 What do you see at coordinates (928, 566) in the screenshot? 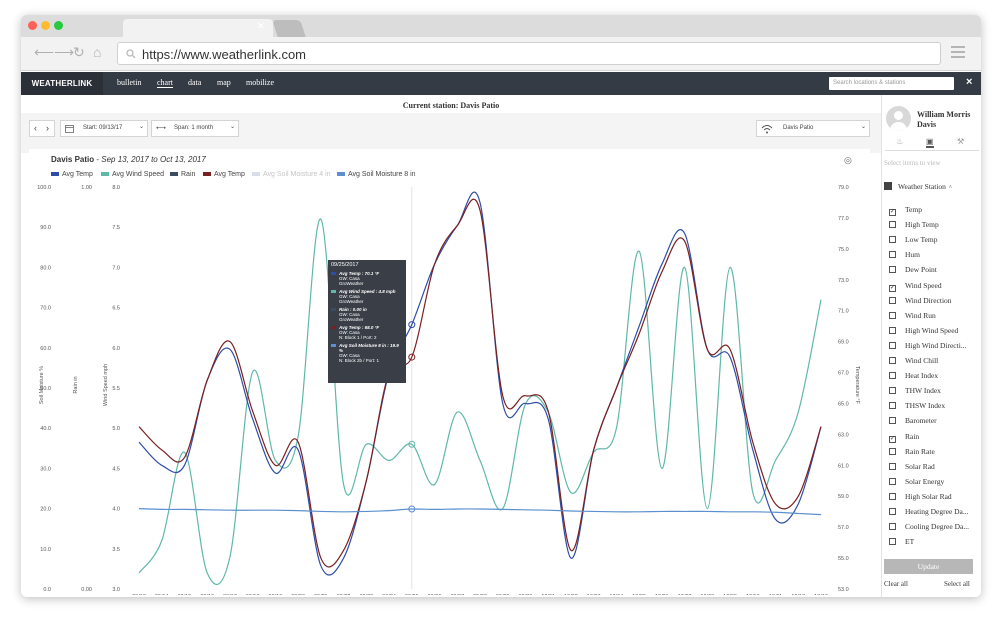
I see `update-button: Update` at bounding box center [928, 566].